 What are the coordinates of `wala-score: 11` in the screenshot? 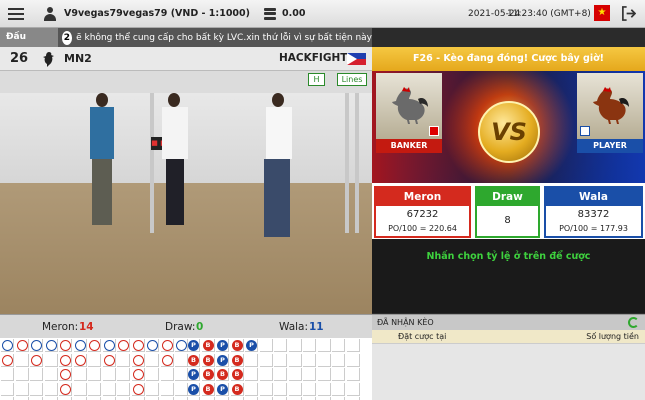 It's located at (316, 327).